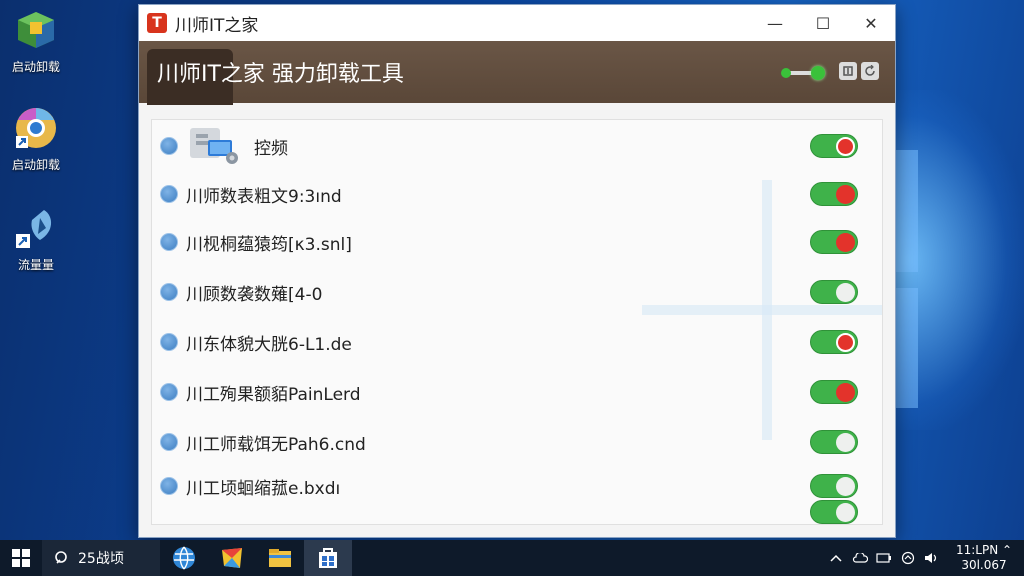 The image size is (1024, 576). Describe the element at coordinates (836, 558) in the screenshot. I see `chevron-up-icon` at that location.